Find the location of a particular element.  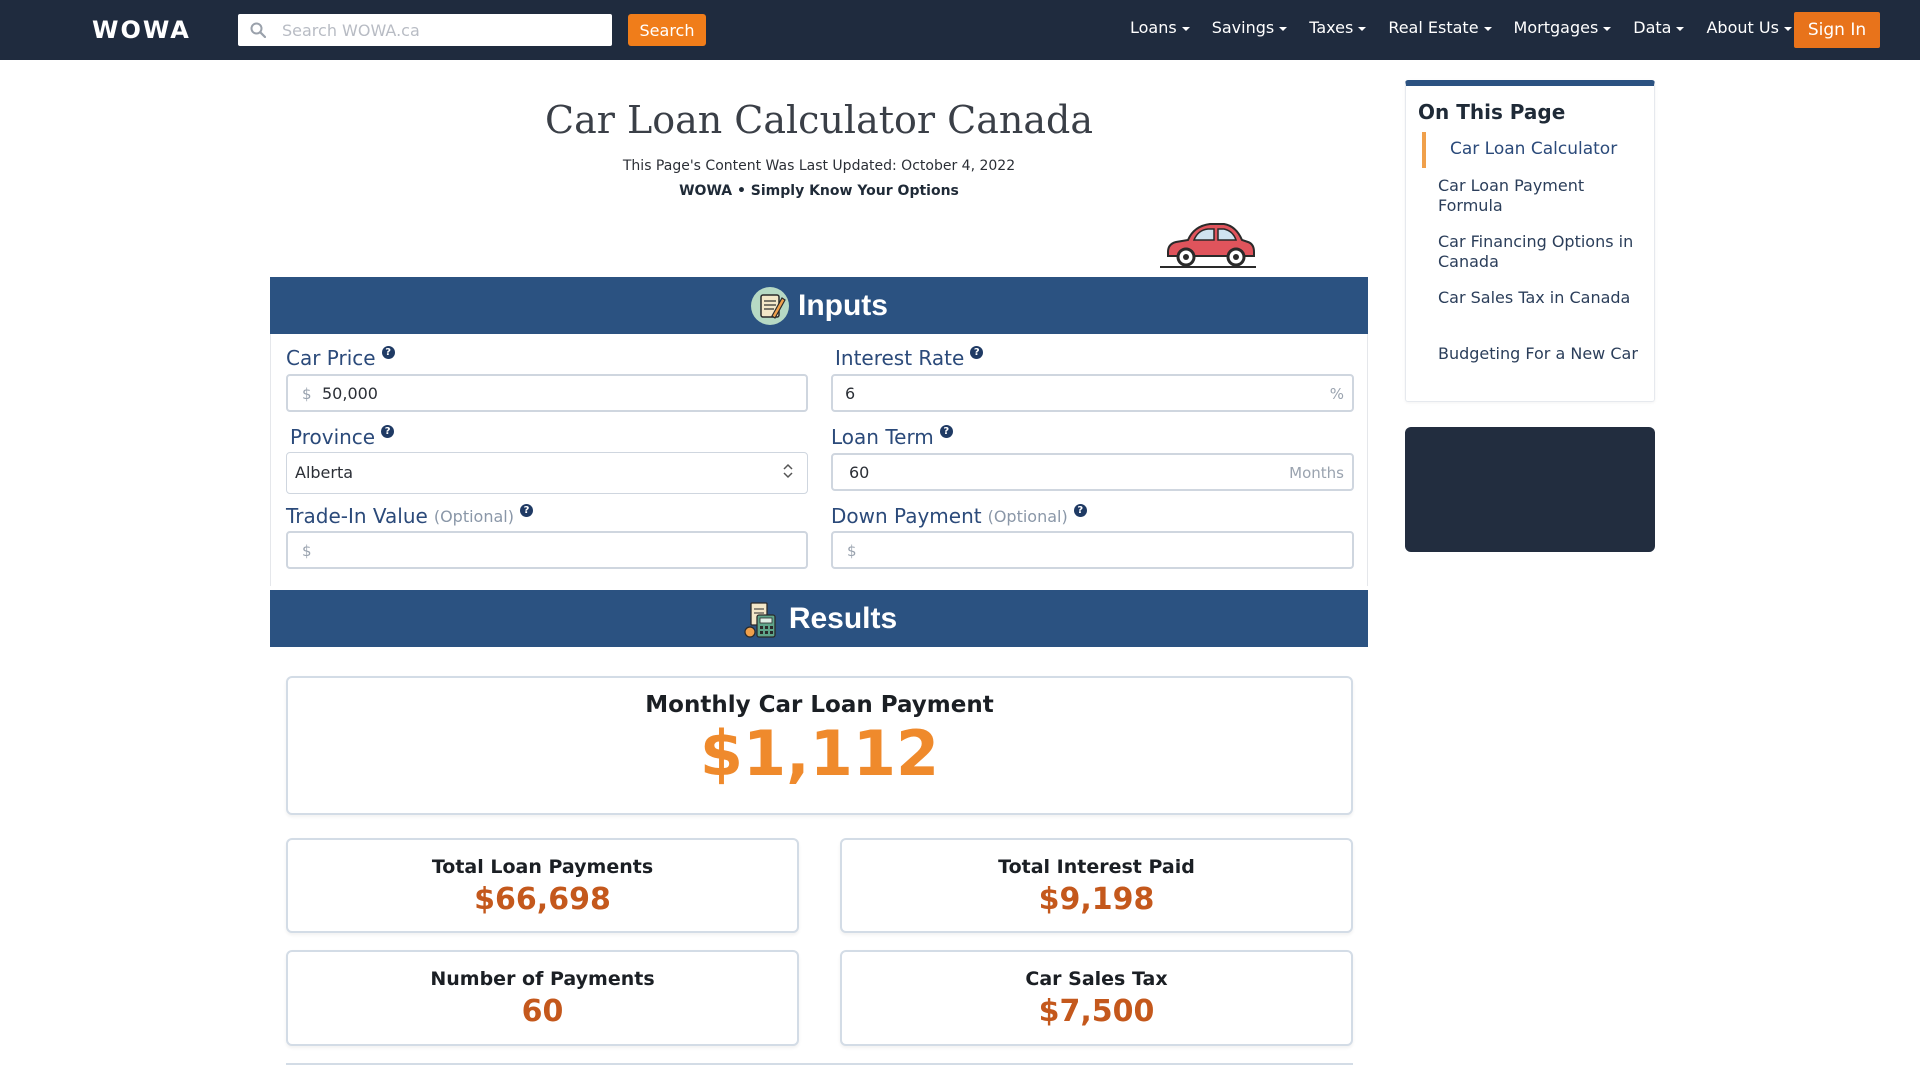

nav-about-us: About Us is located at coordinates (1749, 27).